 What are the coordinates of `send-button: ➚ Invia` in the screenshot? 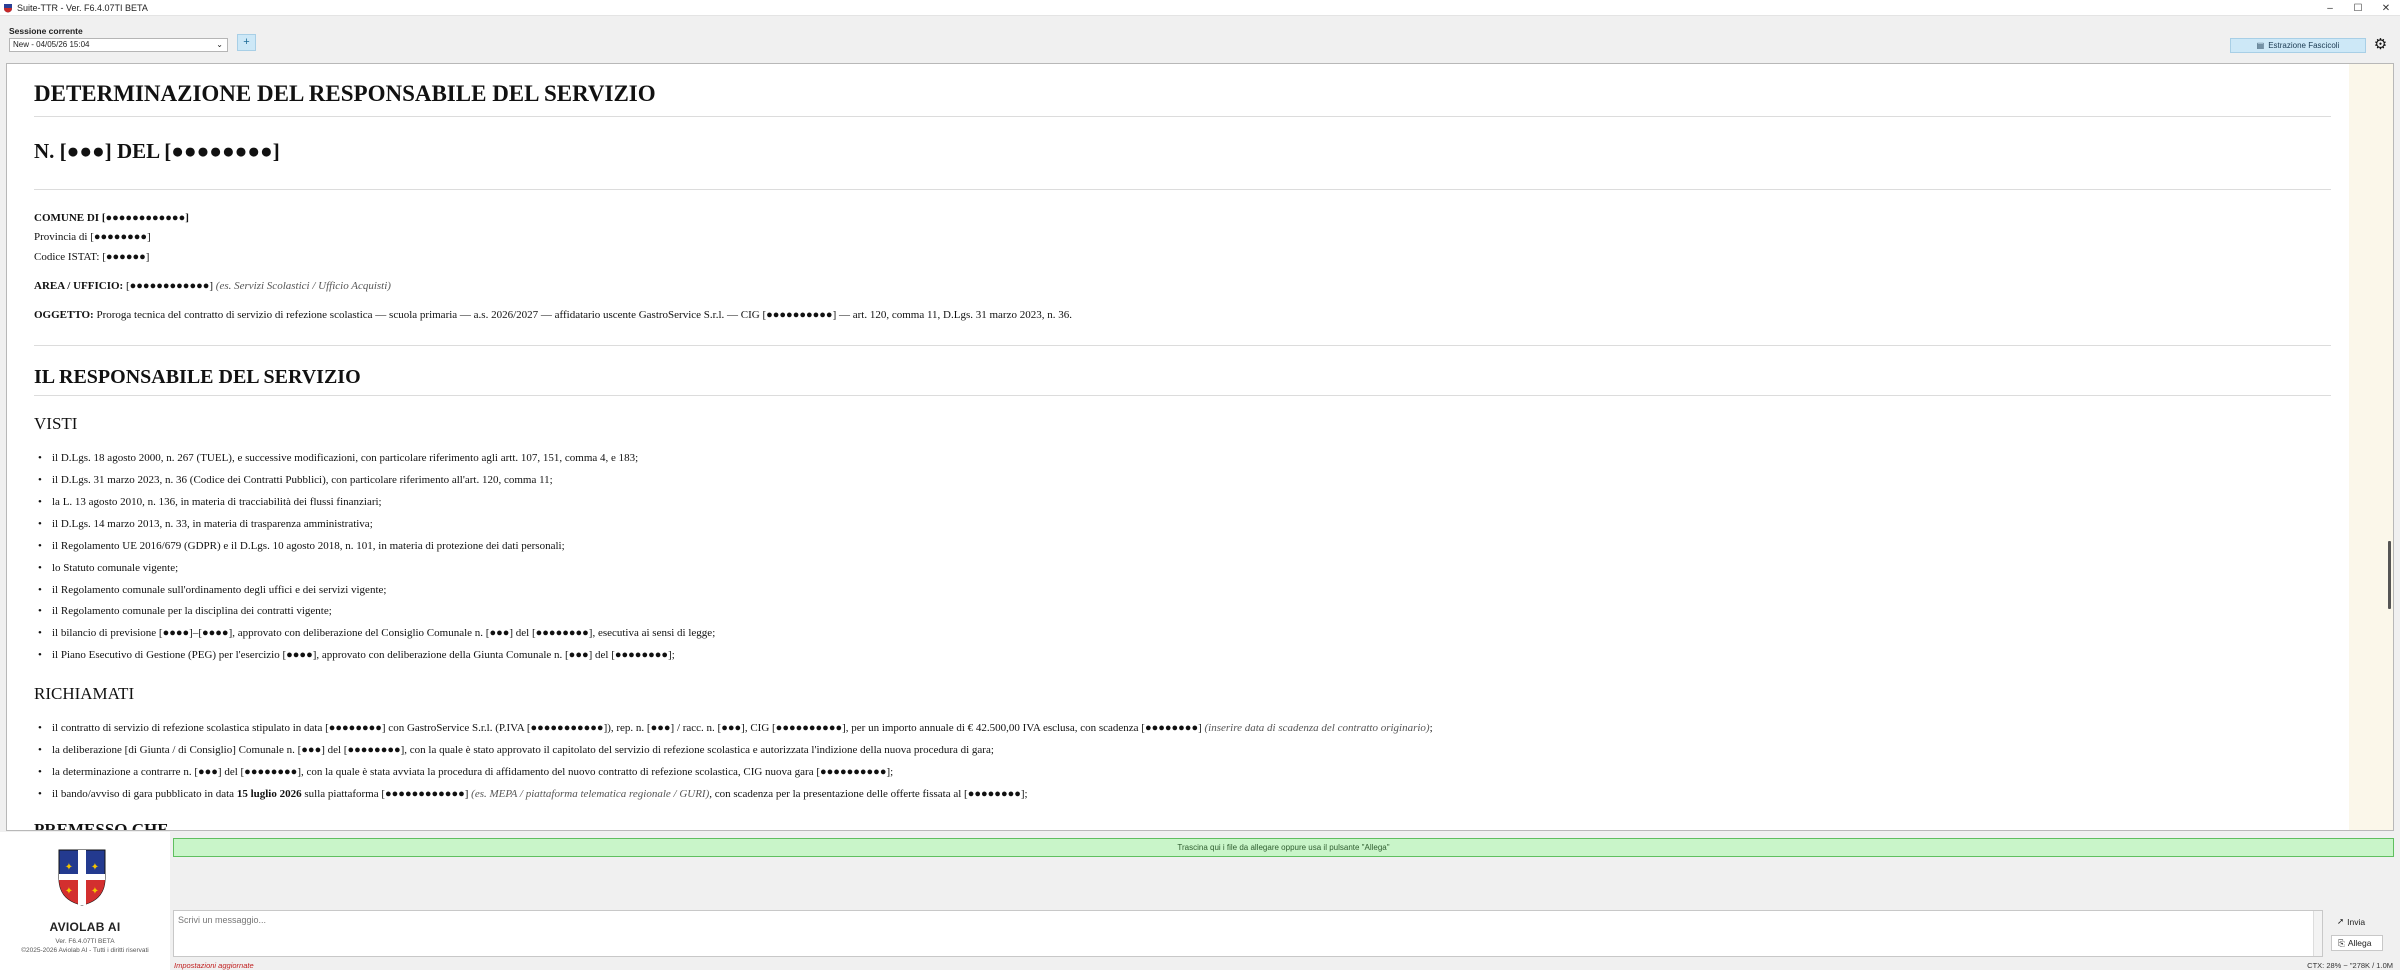 It's located at (2357, 921).